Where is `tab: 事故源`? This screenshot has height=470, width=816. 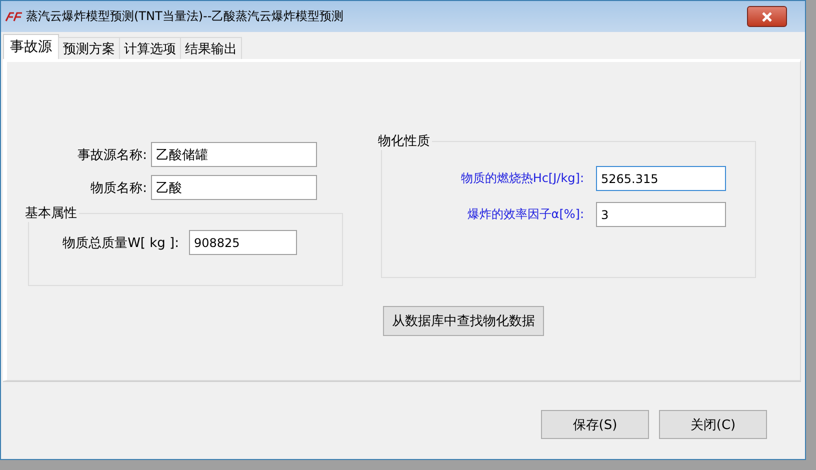 tab: 事故源 is located at coordinates (31, 46).